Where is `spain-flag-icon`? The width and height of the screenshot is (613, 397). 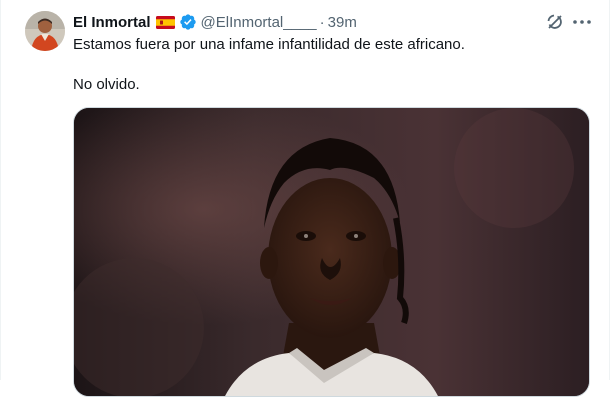 spain-flag-icon is located at coordinates (165, 22).